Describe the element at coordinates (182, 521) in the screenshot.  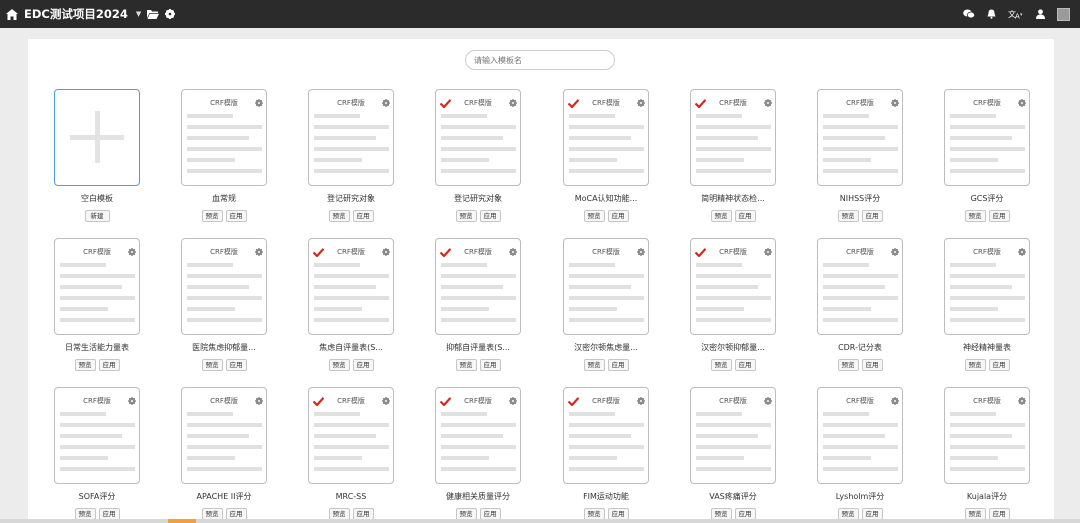
I see `scrollbar-thumb` at that location.